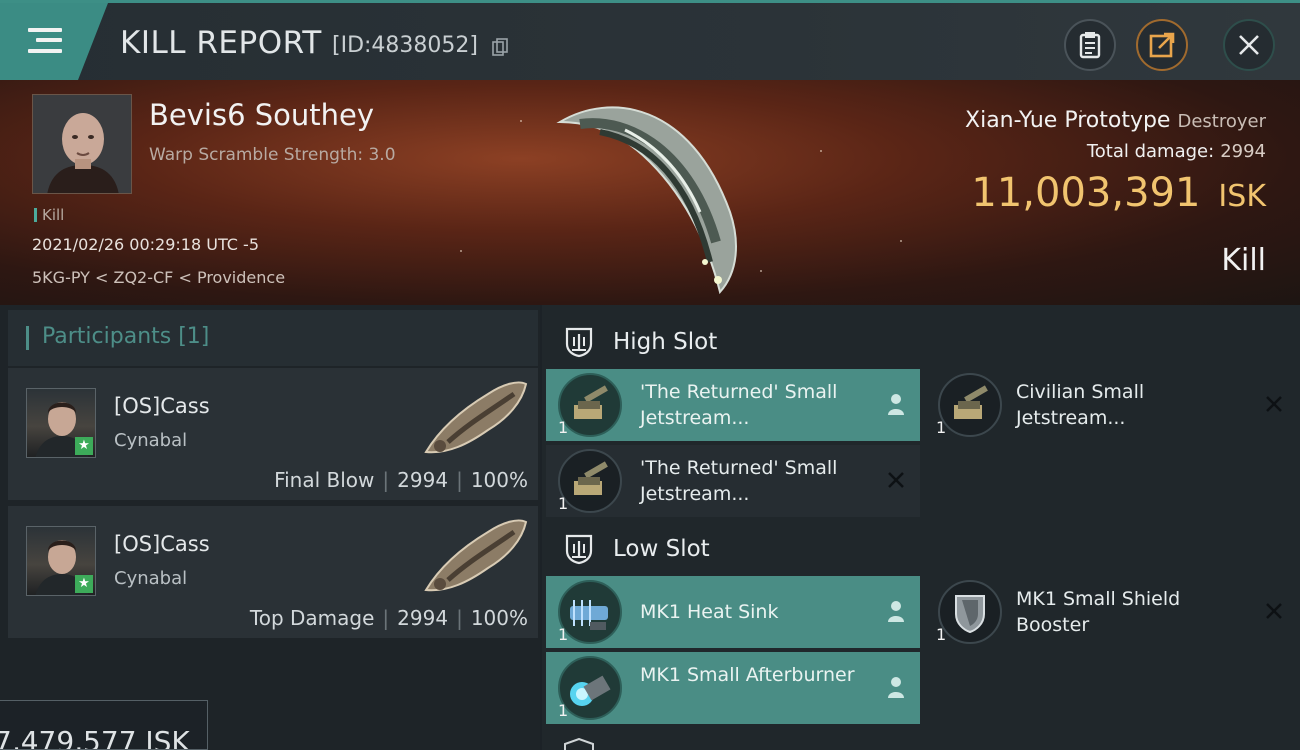 The height and width of the screenshot is (750, 1300). I want to click on low-slot-item: 1 MK1 Small Afterburner, so click(733, 688).